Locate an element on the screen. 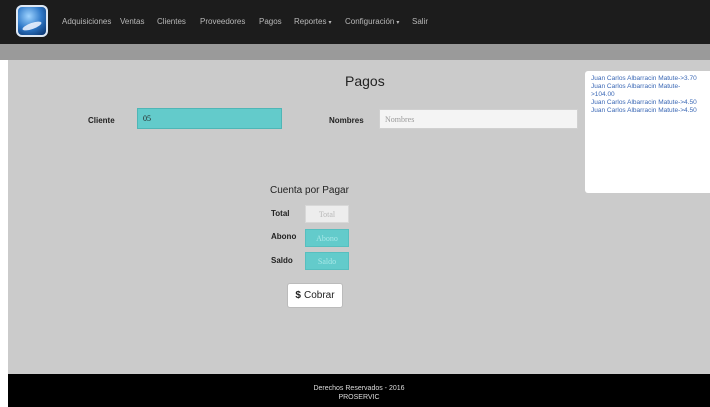 This screenshot has height=407, width=710. nav-ventas: Ventas is located at coordinates (132, 21).